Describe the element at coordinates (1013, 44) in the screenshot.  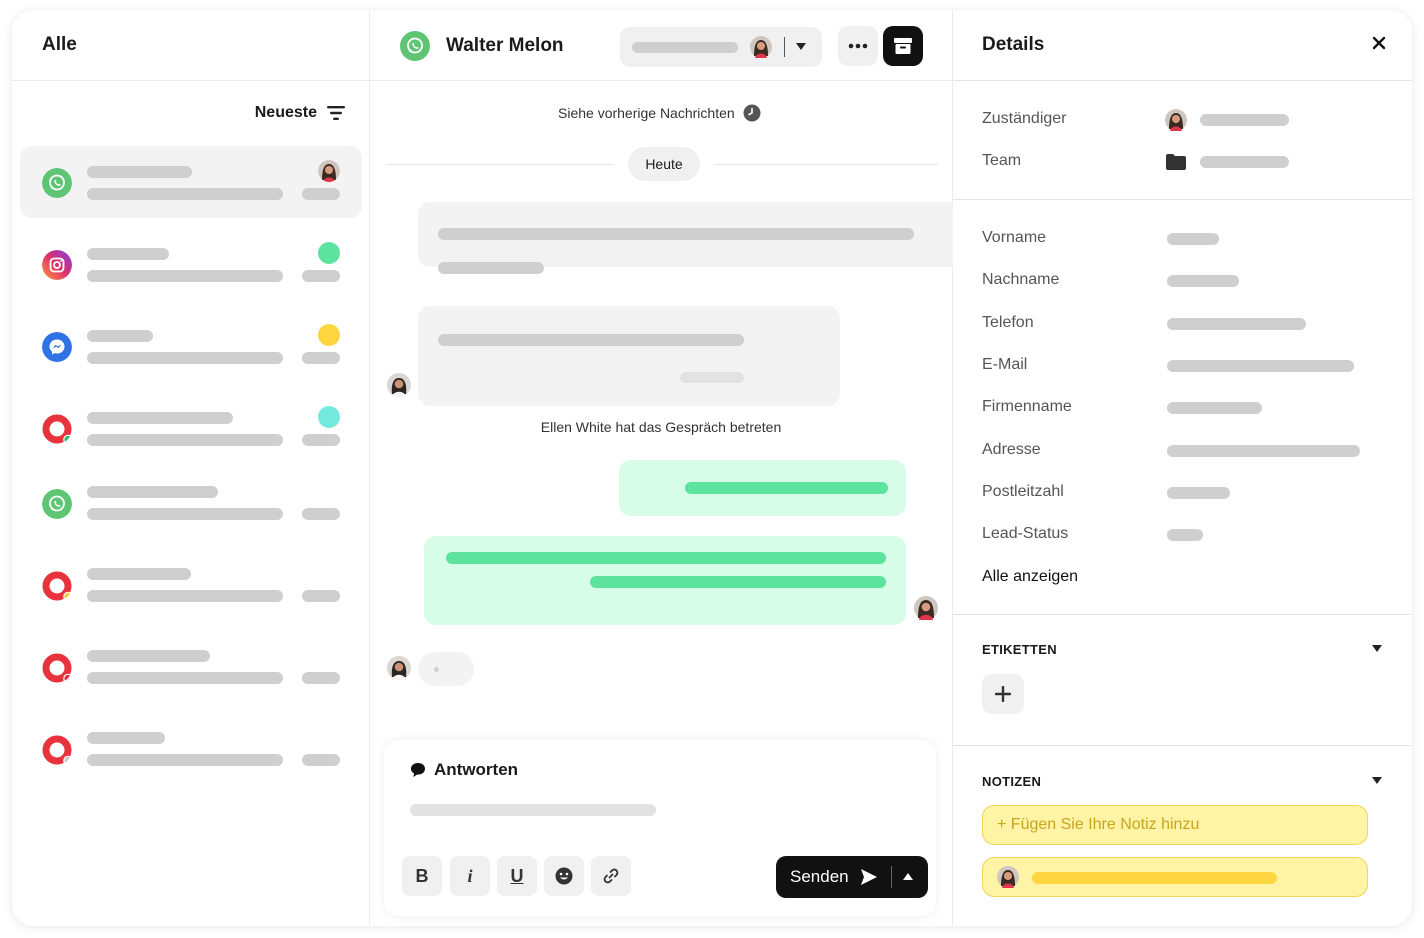
I see `details-title: Details` at that location.